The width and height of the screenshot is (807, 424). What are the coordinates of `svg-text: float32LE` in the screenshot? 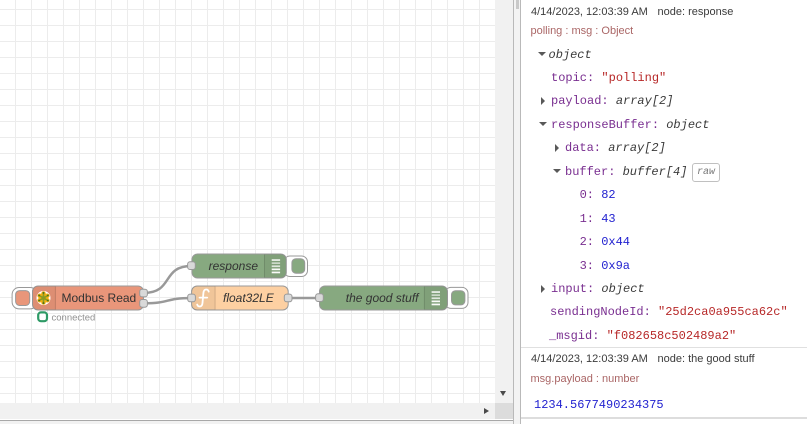 It's located at (249, 298).